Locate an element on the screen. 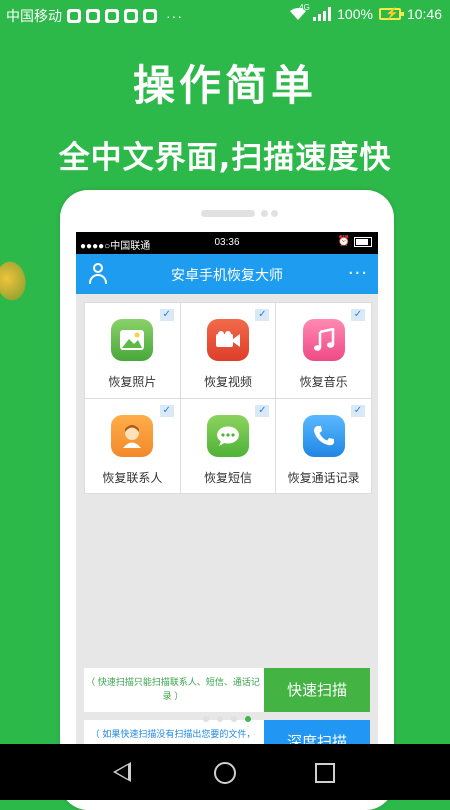 Image resolution: width=450 pixels, height=810 pixels. feature-label: 恢复照片 is located at coordinates (132, 382).